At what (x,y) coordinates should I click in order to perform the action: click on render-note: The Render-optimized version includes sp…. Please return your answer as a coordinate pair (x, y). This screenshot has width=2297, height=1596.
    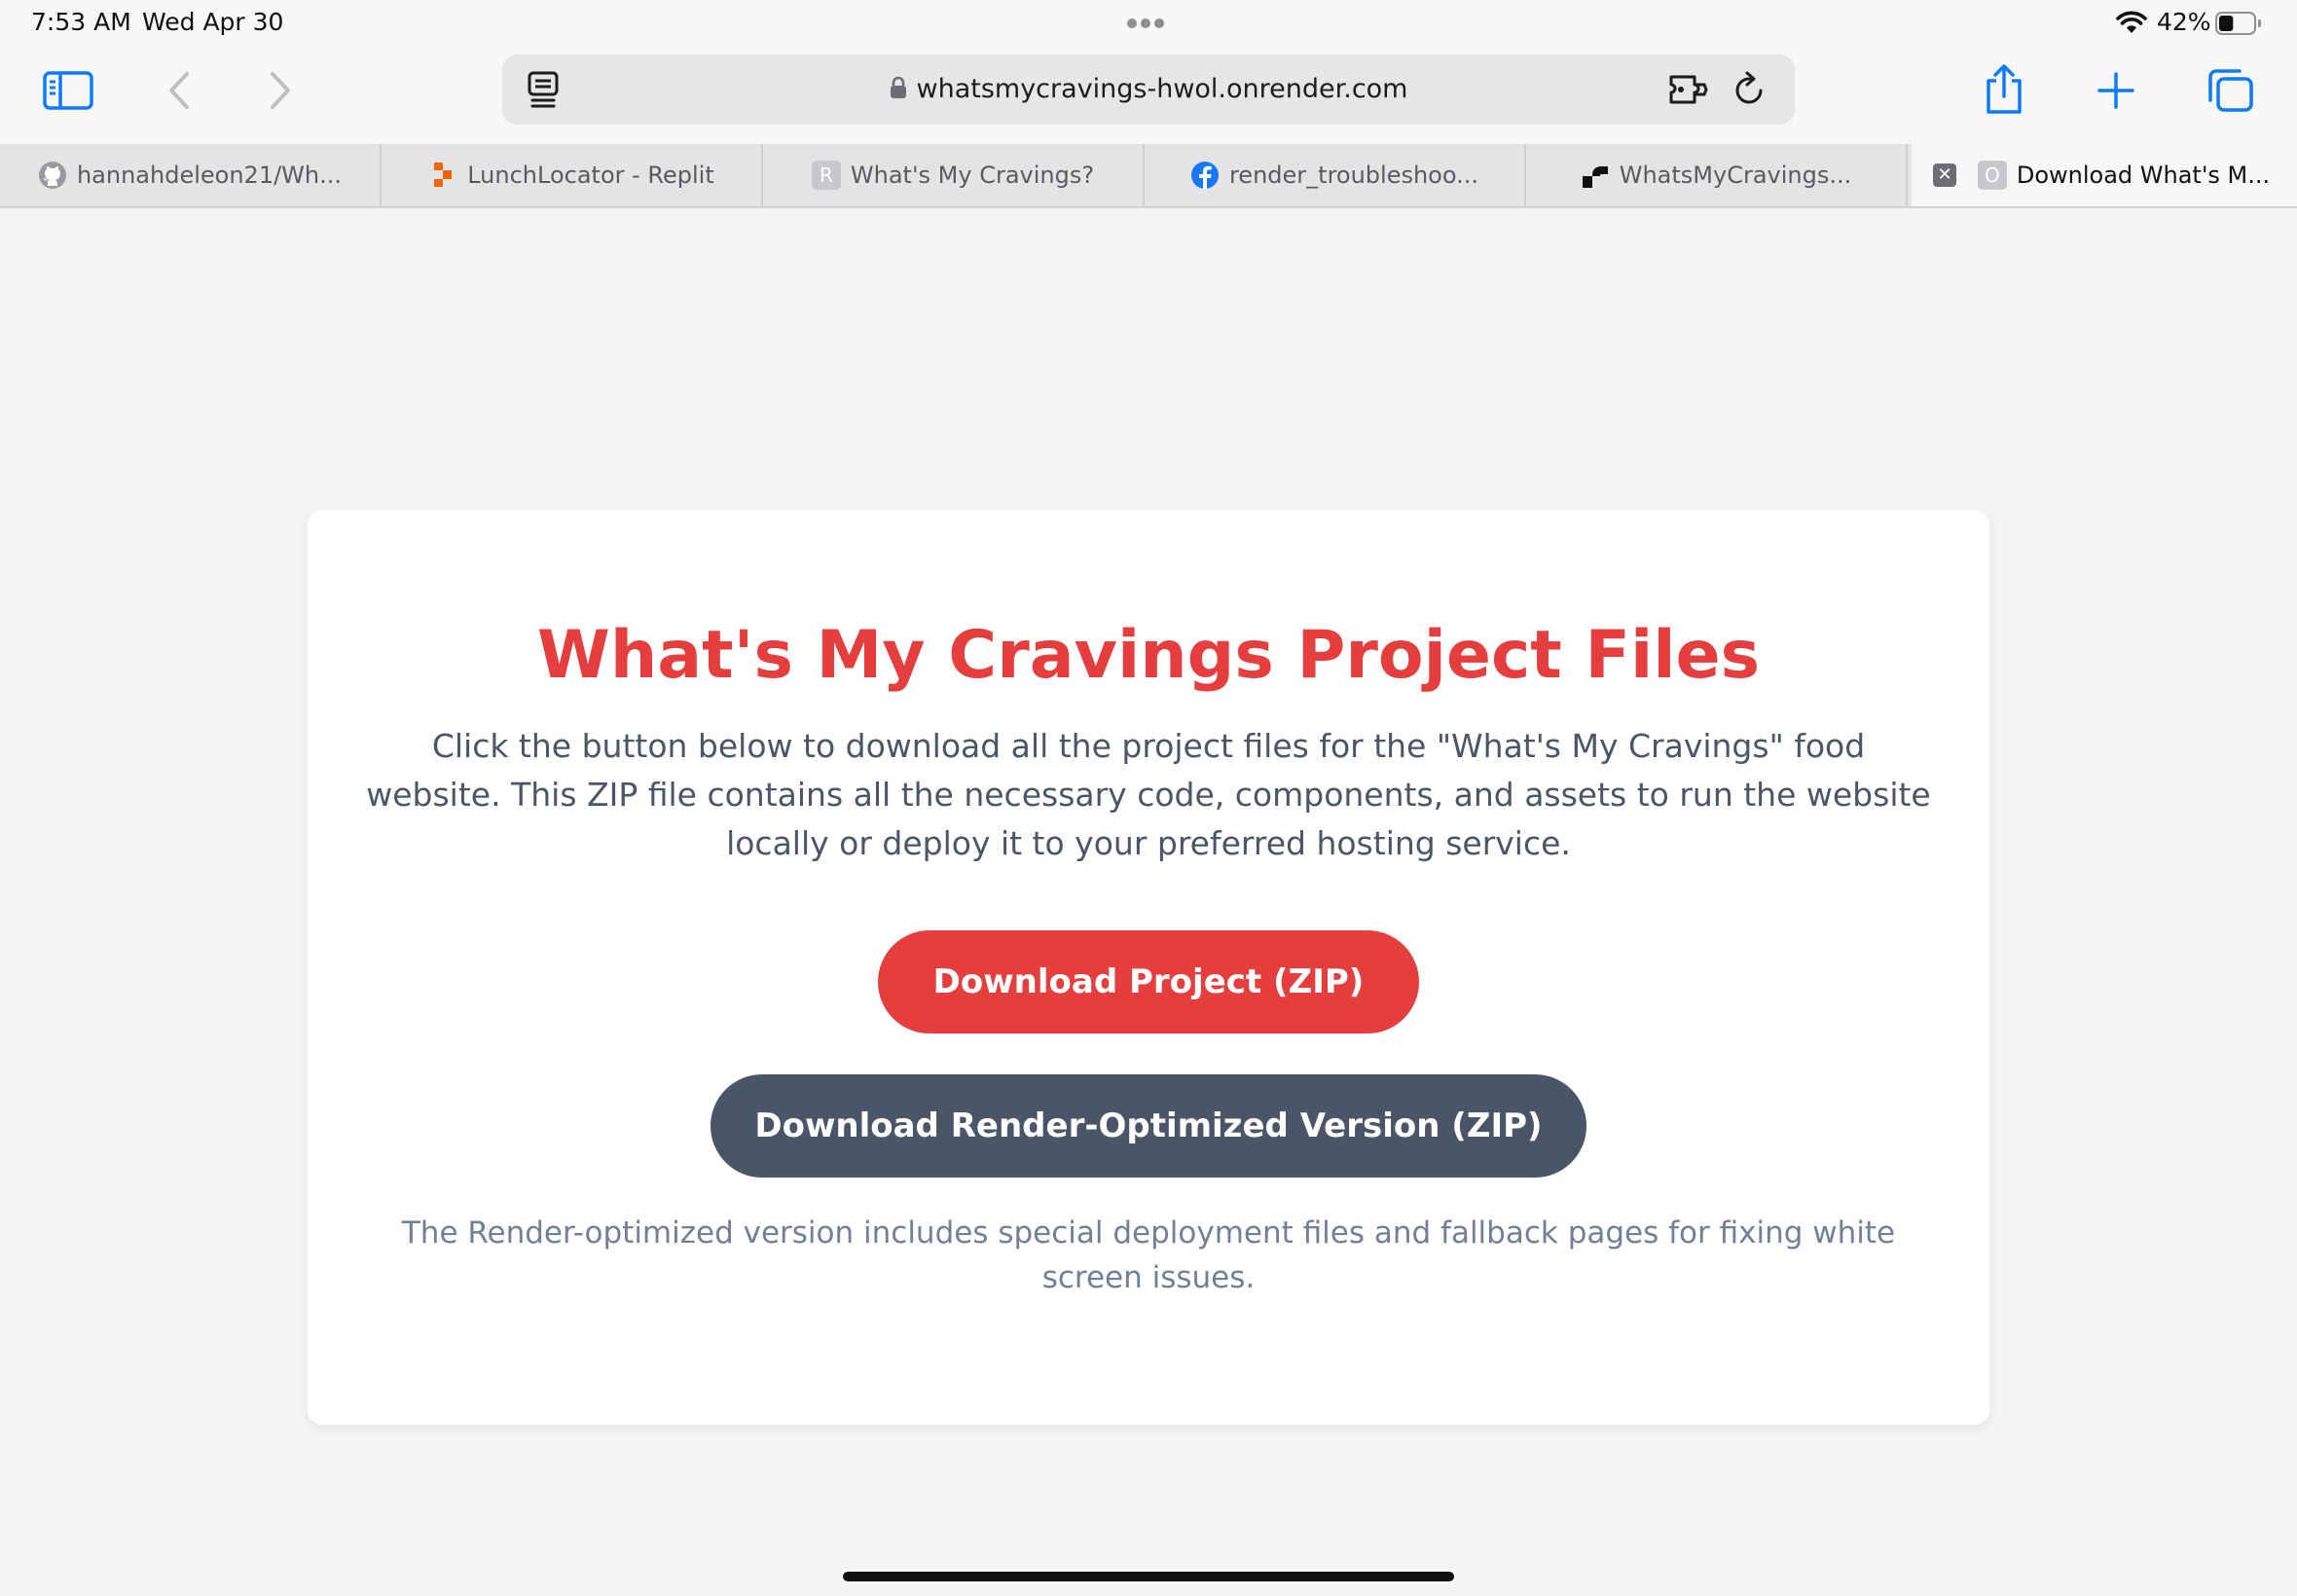
    Looking at the image, I should click on (1148, 1255).